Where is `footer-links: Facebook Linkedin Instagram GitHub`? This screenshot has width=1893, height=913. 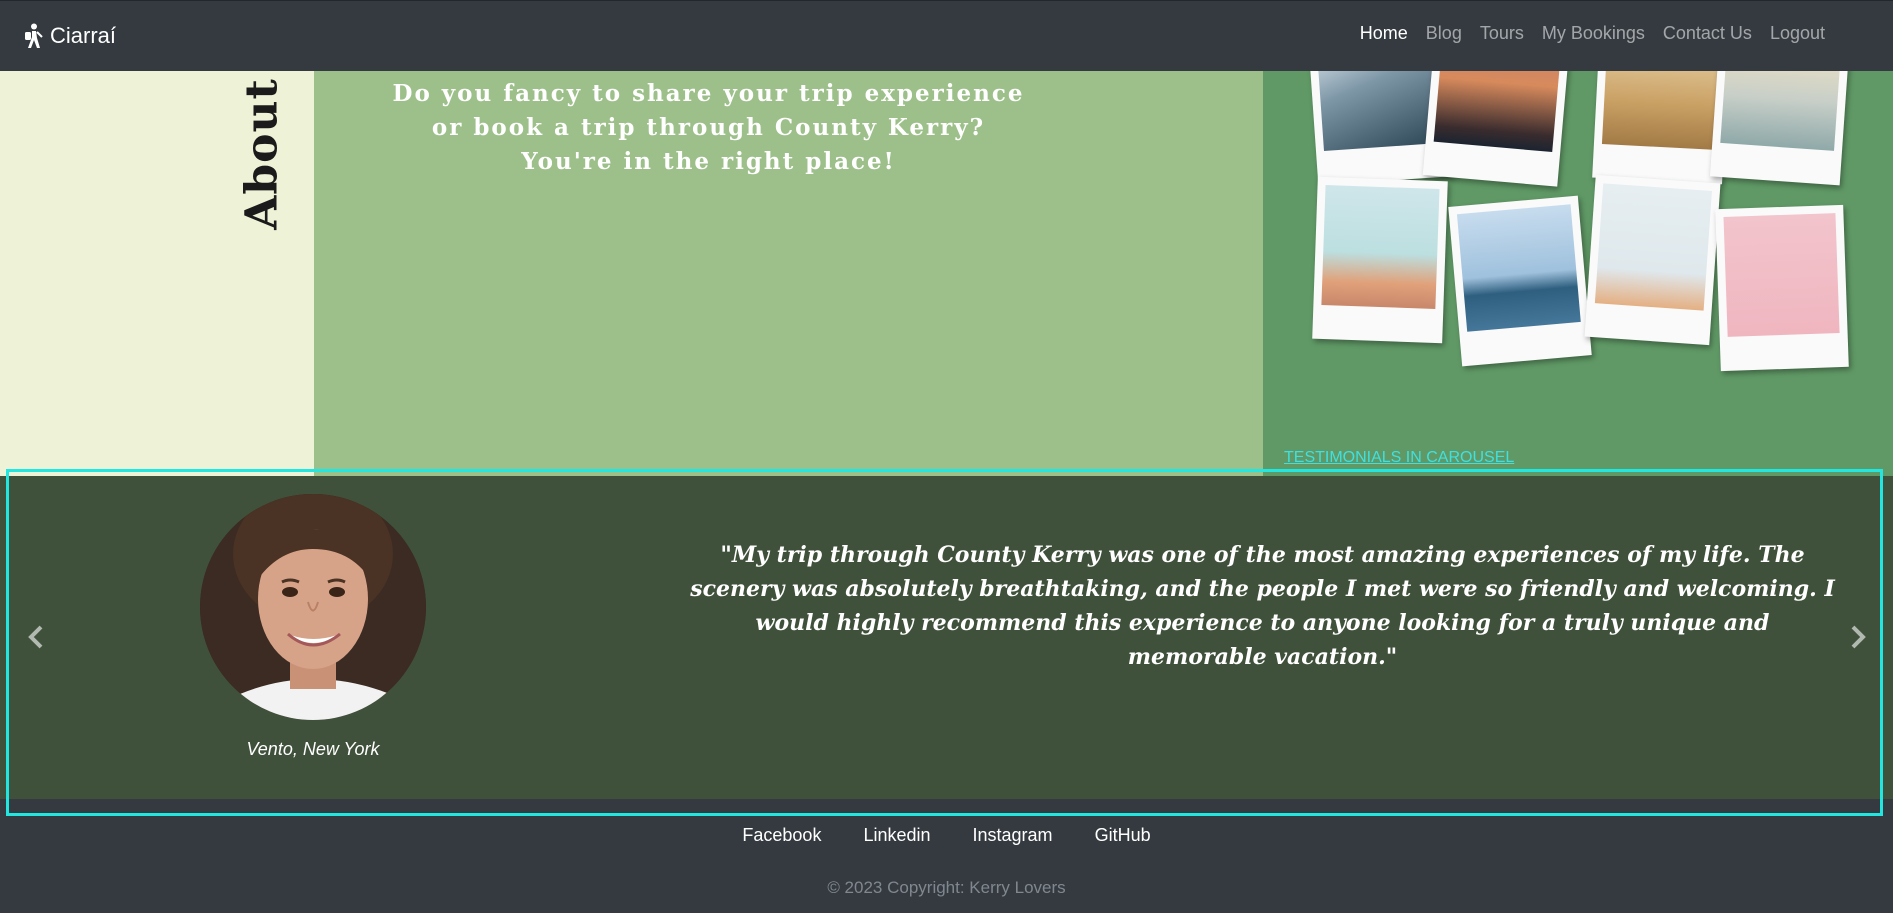
footer-links: Facebook Linkedin Instagram GitHub is located at coordinates (946, 835).